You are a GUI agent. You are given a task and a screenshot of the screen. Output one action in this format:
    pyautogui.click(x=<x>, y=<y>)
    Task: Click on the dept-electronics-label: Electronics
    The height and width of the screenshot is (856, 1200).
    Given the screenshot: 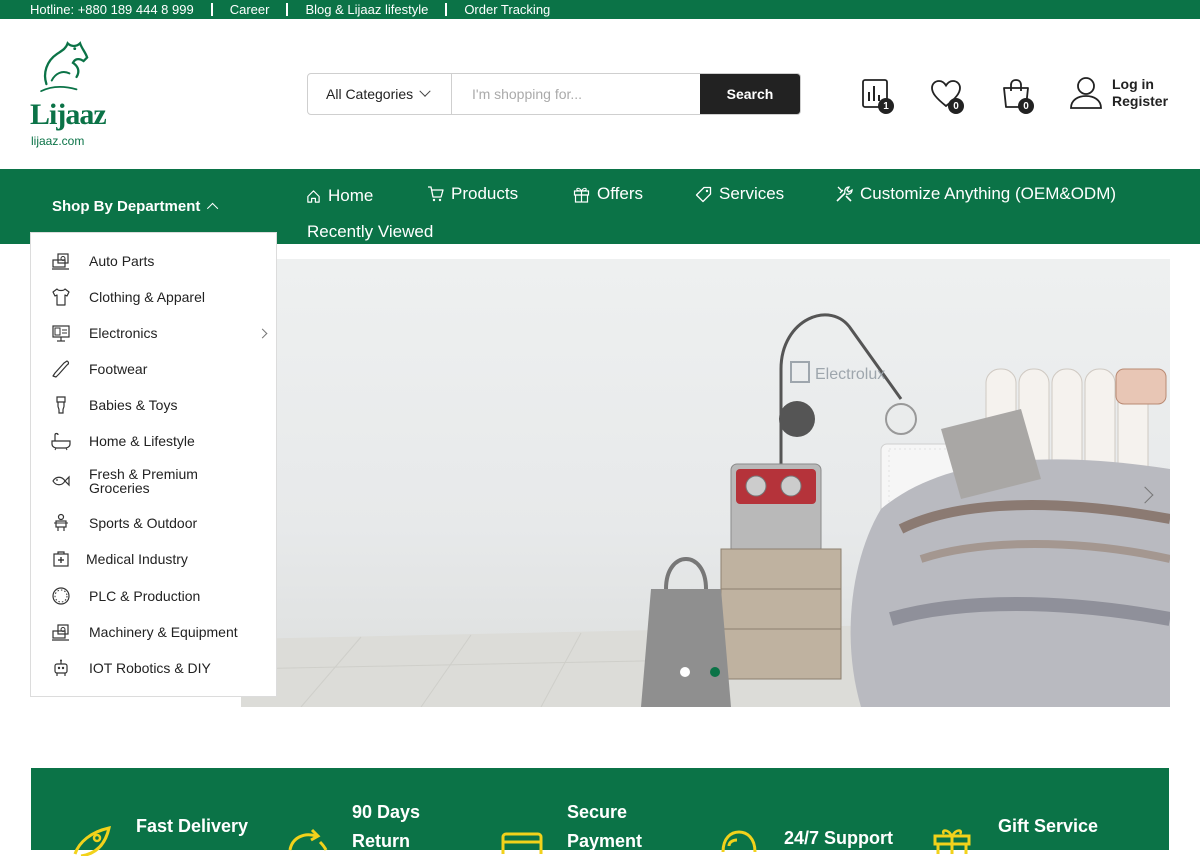 What is the action you would take?
    pyautogui.click(x=123, y=333)
    